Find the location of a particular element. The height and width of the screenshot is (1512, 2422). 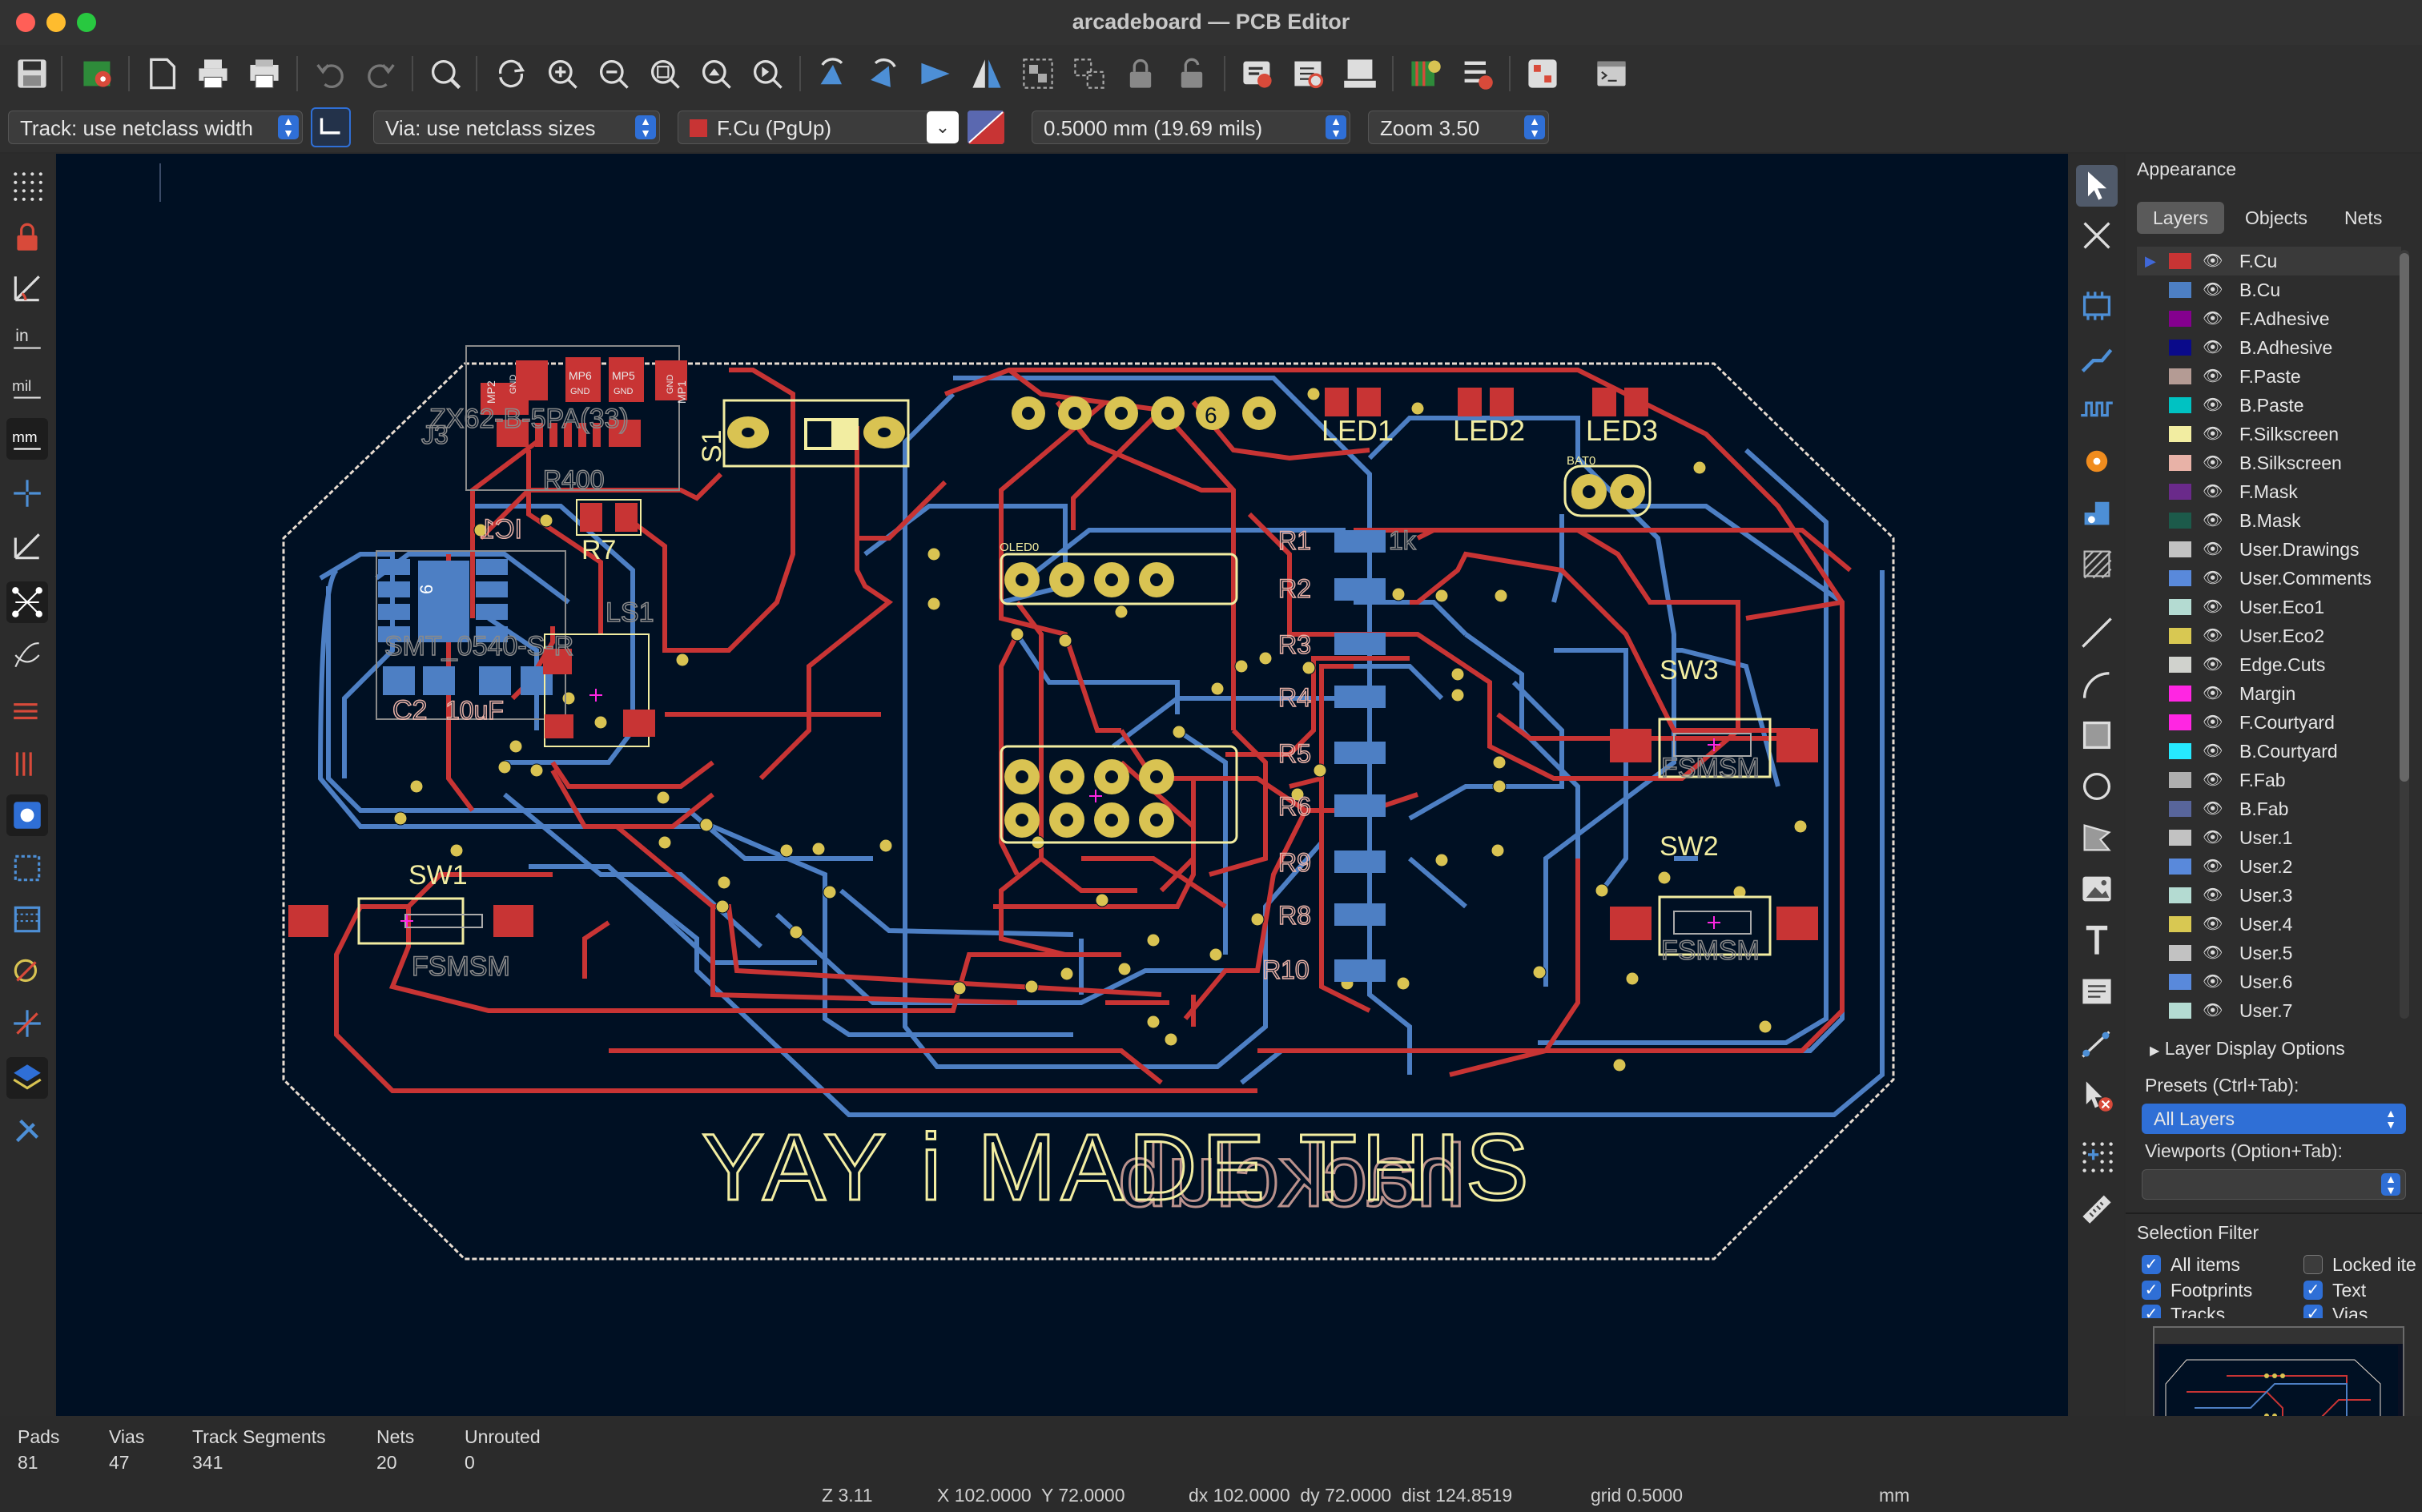

cursor-crosshair-icon is located at coordinates (27, 493).